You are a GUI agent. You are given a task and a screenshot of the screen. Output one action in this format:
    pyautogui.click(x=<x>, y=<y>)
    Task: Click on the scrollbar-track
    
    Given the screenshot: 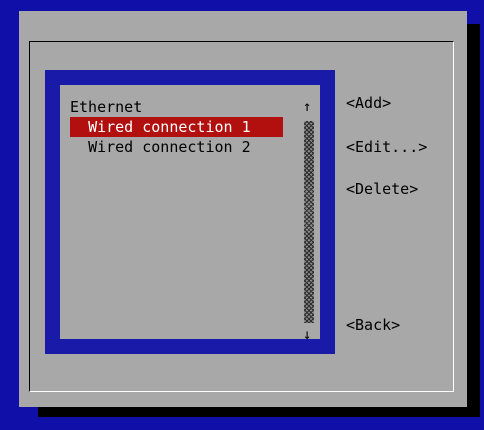 What is the action you would take?
    pyautogui.click(x=309, y=222)
    